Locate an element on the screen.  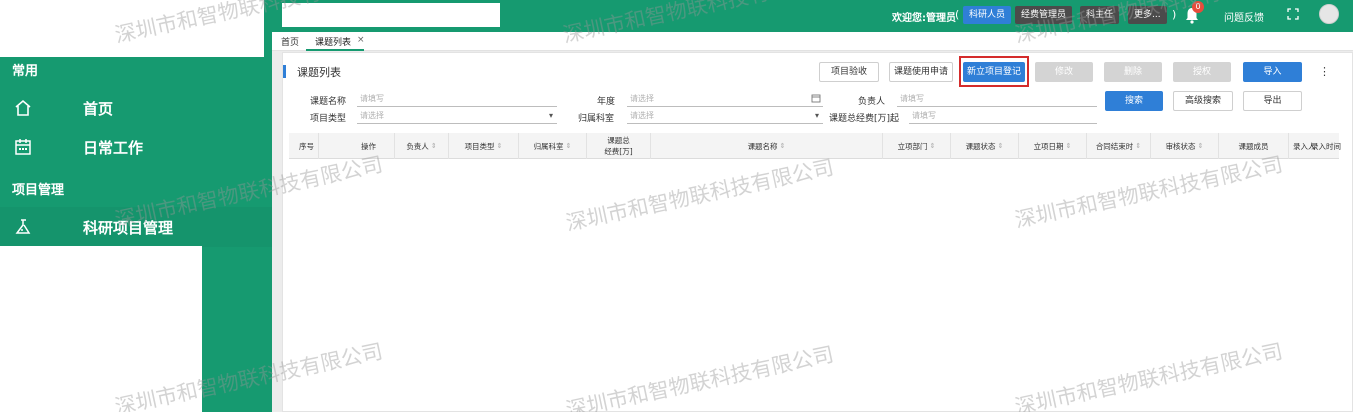
col-index: 序号 is located at coordinates (304, 146).